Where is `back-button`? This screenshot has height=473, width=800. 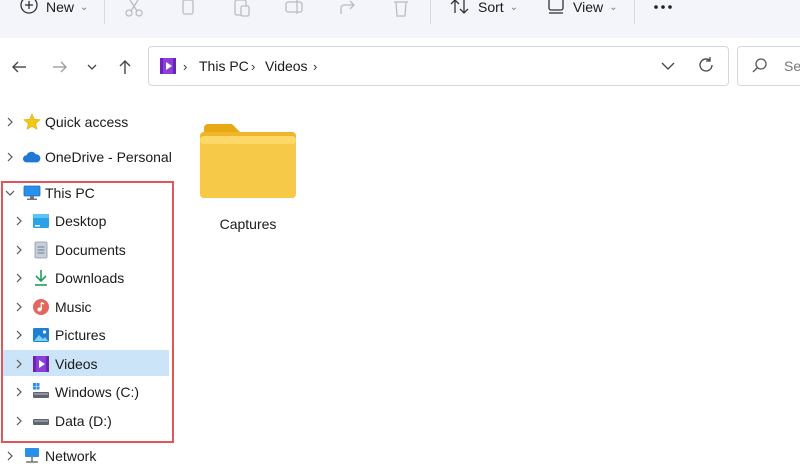 back-button is located at coordinates (19, 67).